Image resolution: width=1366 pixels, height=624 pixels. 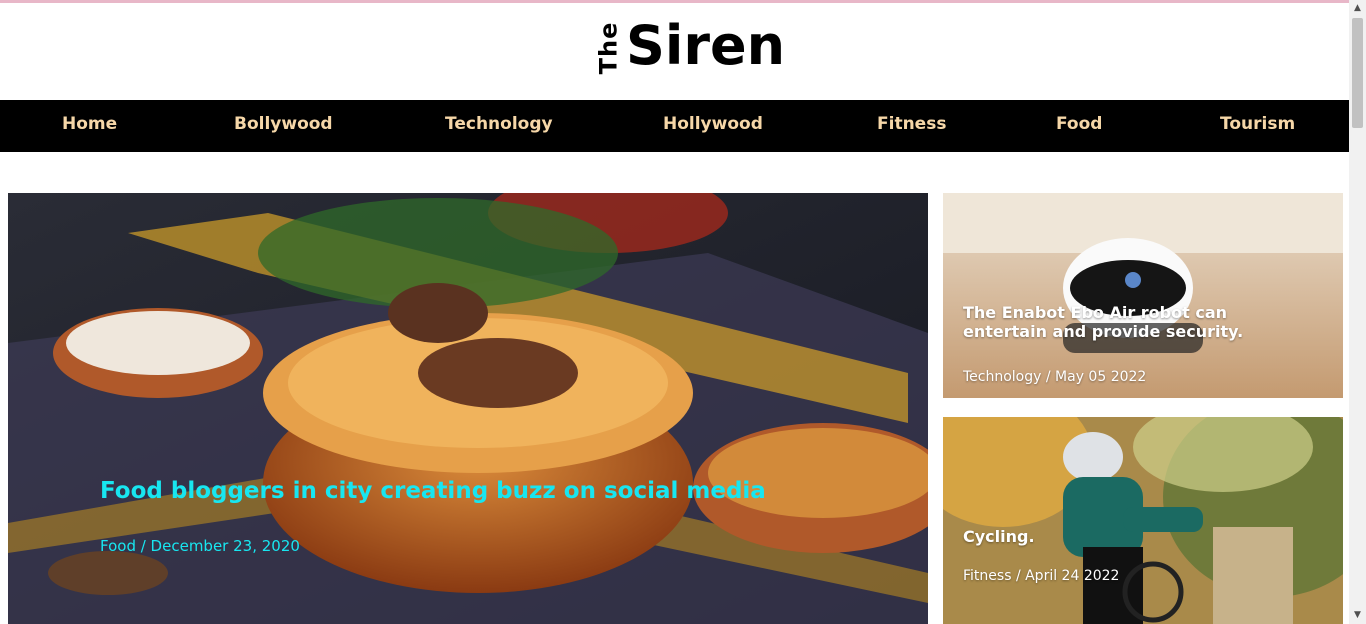 What do you see at coordinates (1357, 73) in the screenshot?
I see `scroll-thumb` at bounding box center [1357, 73].